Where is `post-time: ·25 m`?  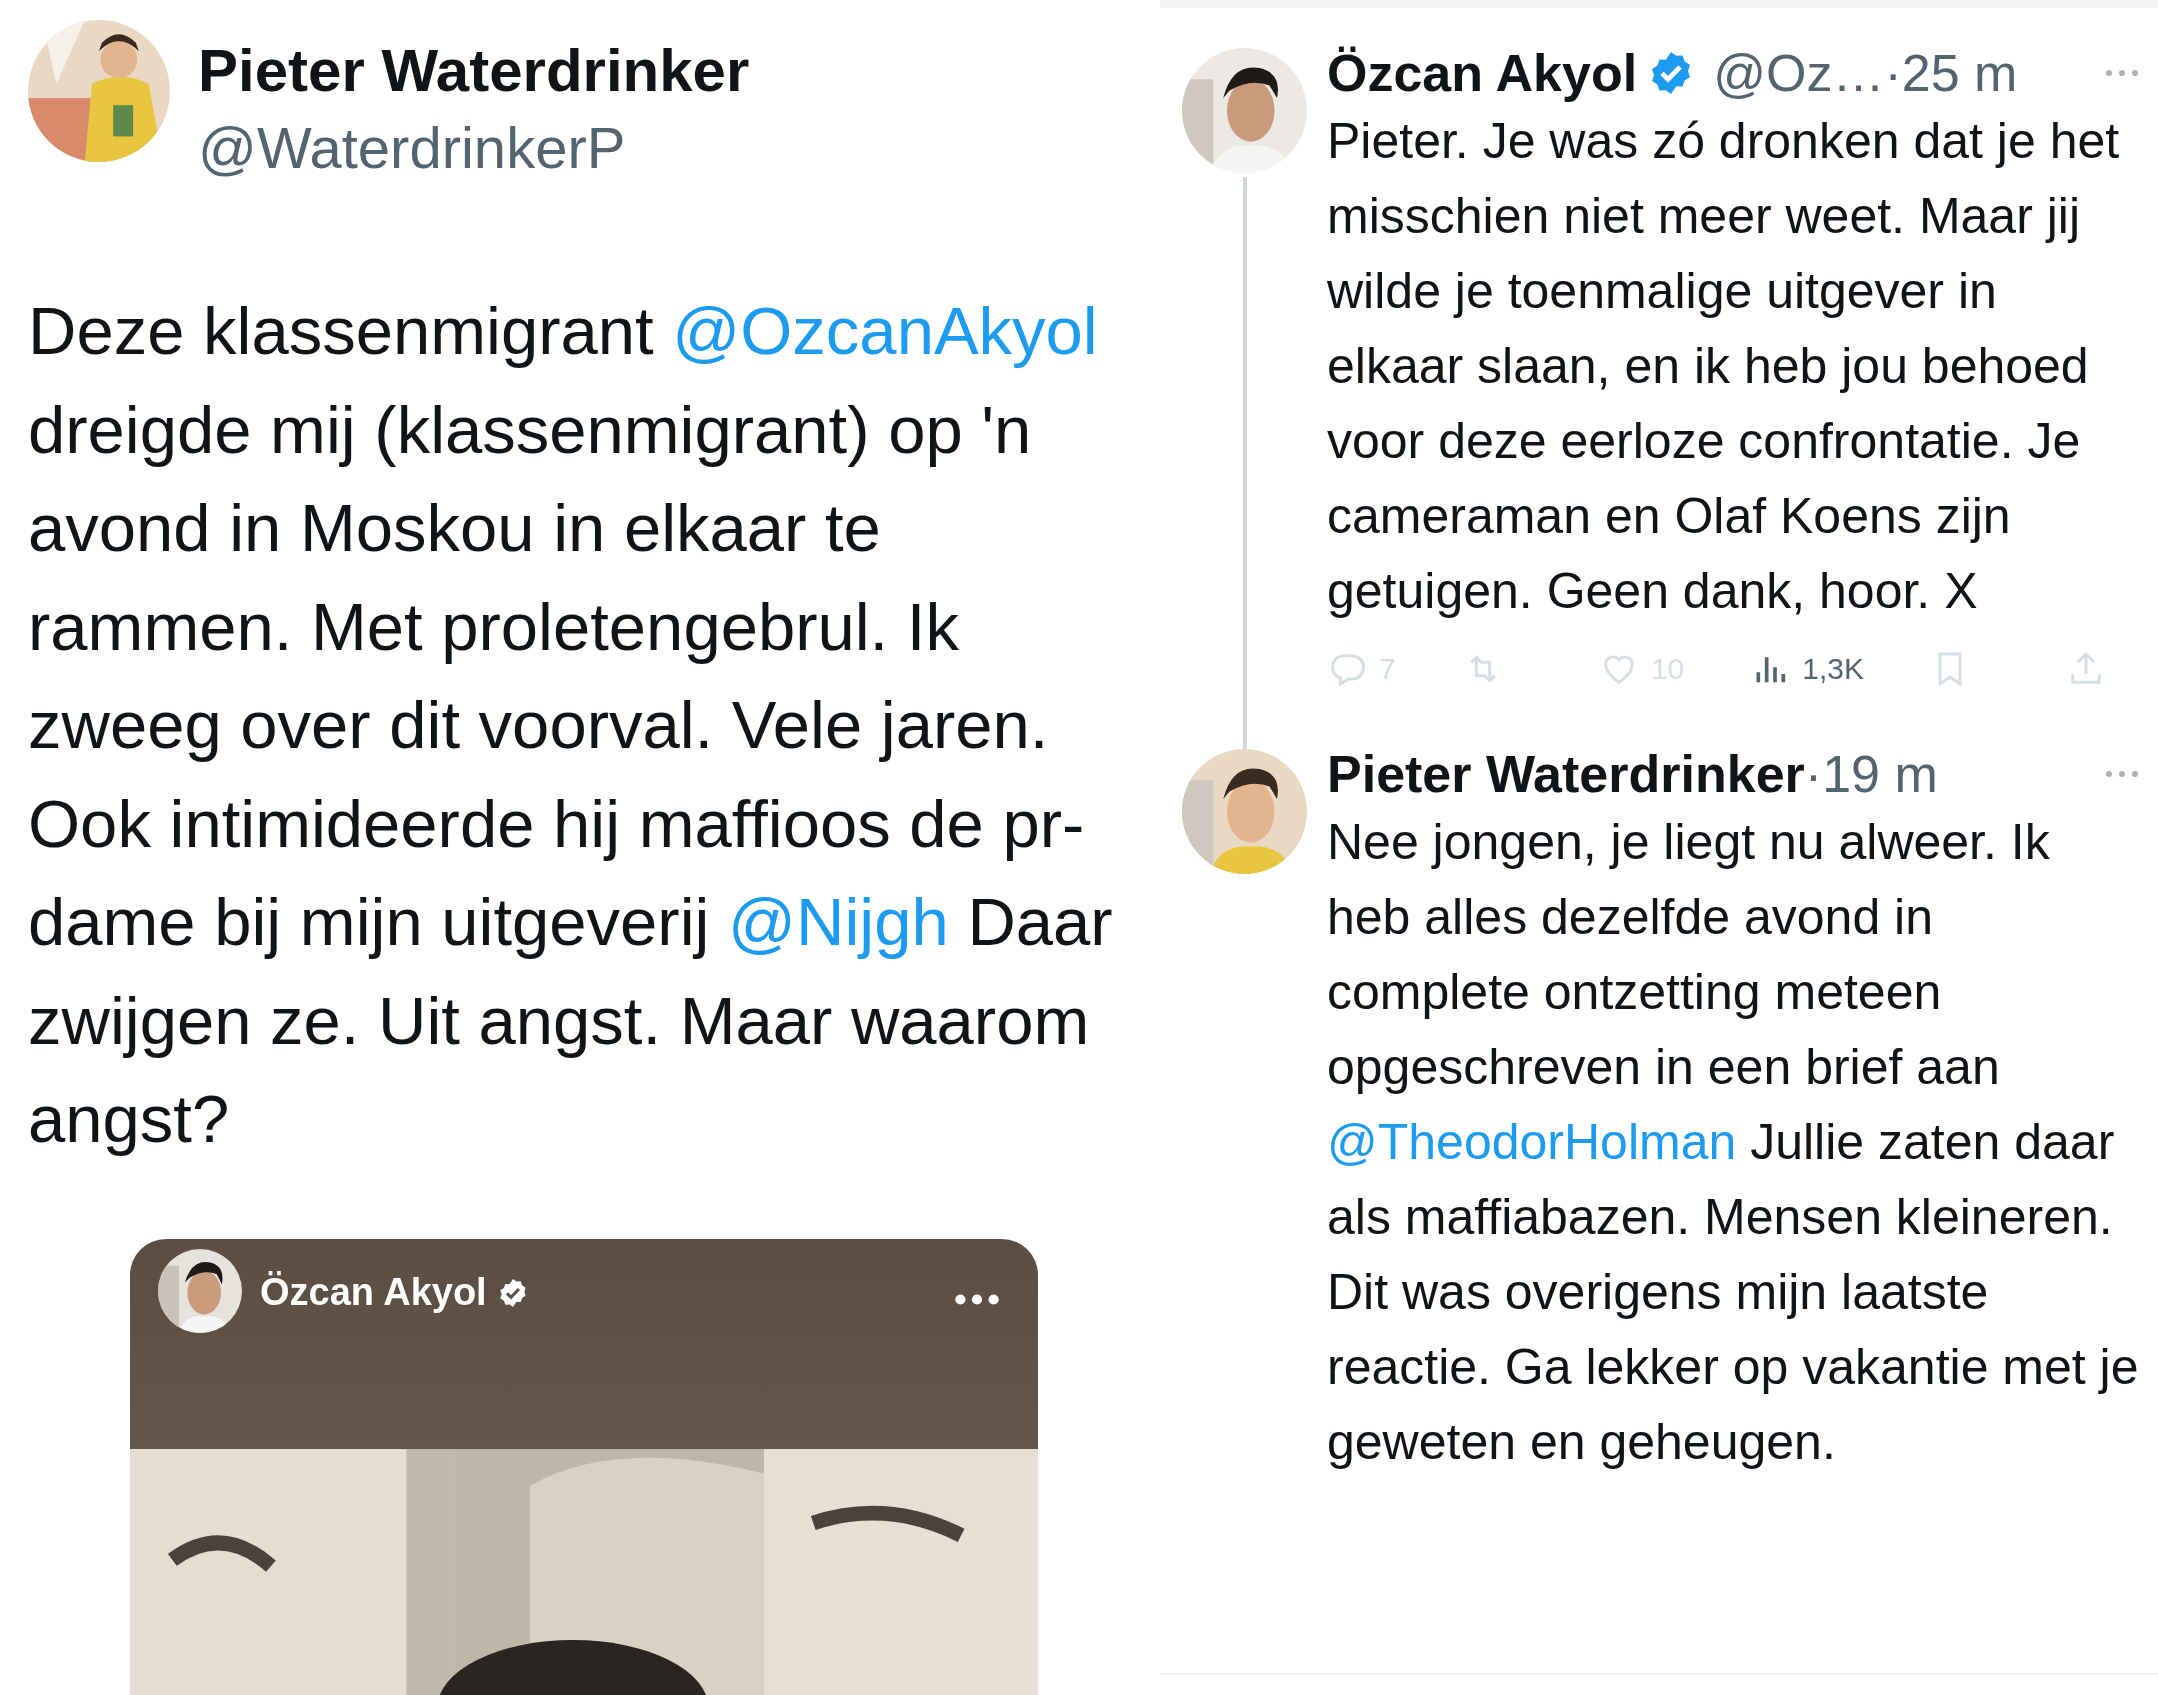
post-time: ·25 m is located at coordinates (1951, 73).